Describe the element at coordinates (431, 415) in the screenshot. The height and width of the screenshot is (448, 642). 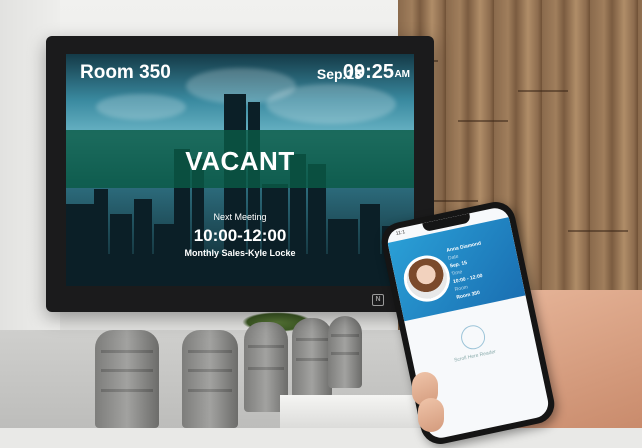
I see `finger` at that location.